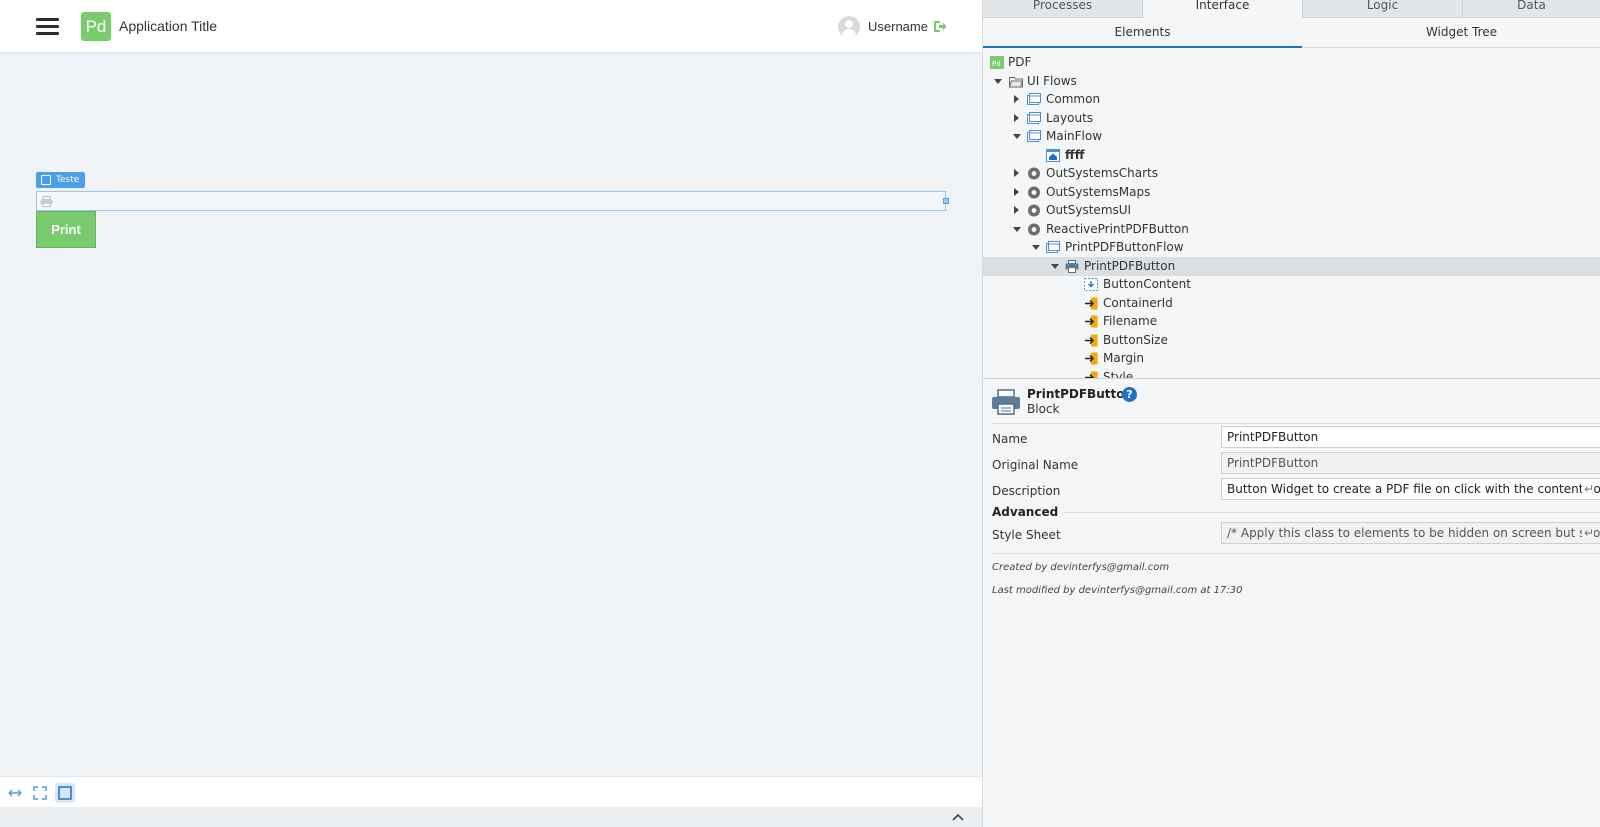  What do you see at coordinates (1531, 9) in the screenshot?
I see `tab-data: Data` at bounding box center [1531, 9].